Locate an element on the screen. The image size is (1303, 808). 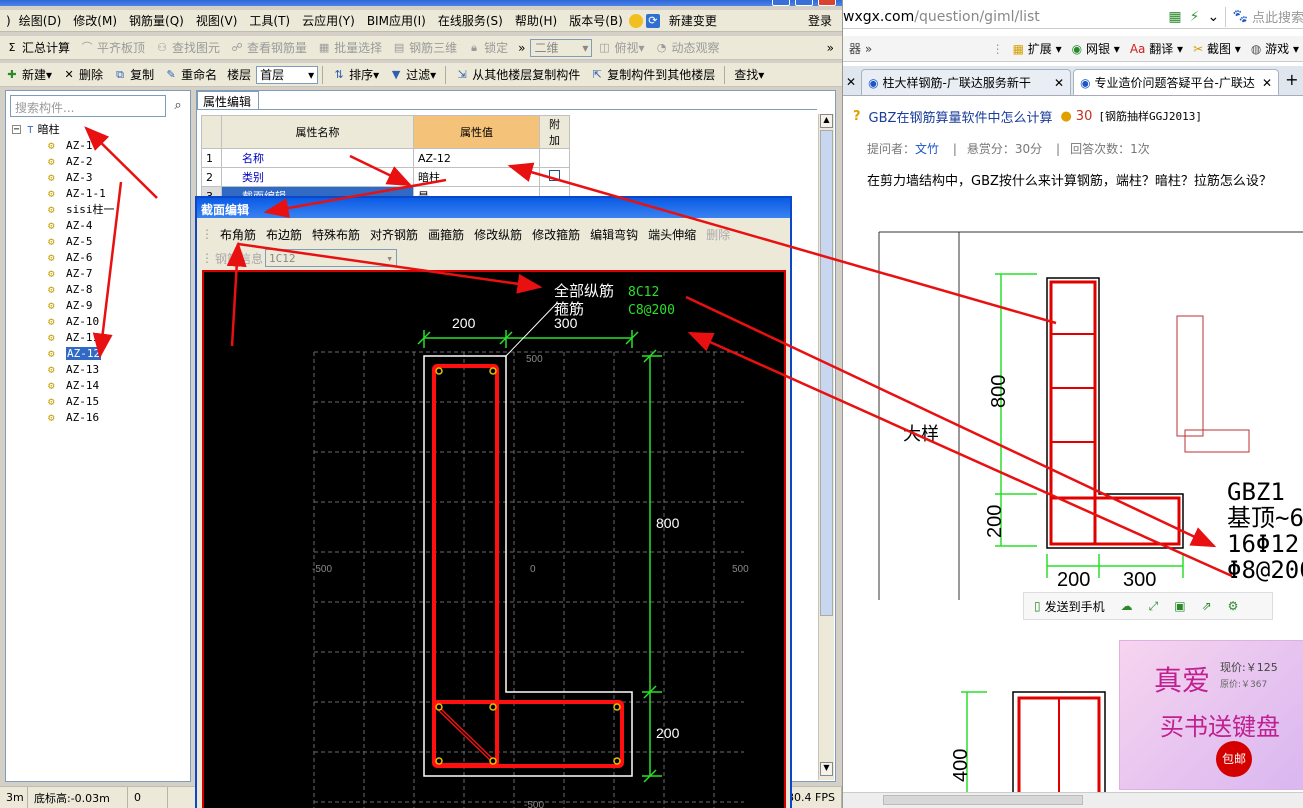
minimize-button is located at coordinates (781, 3).